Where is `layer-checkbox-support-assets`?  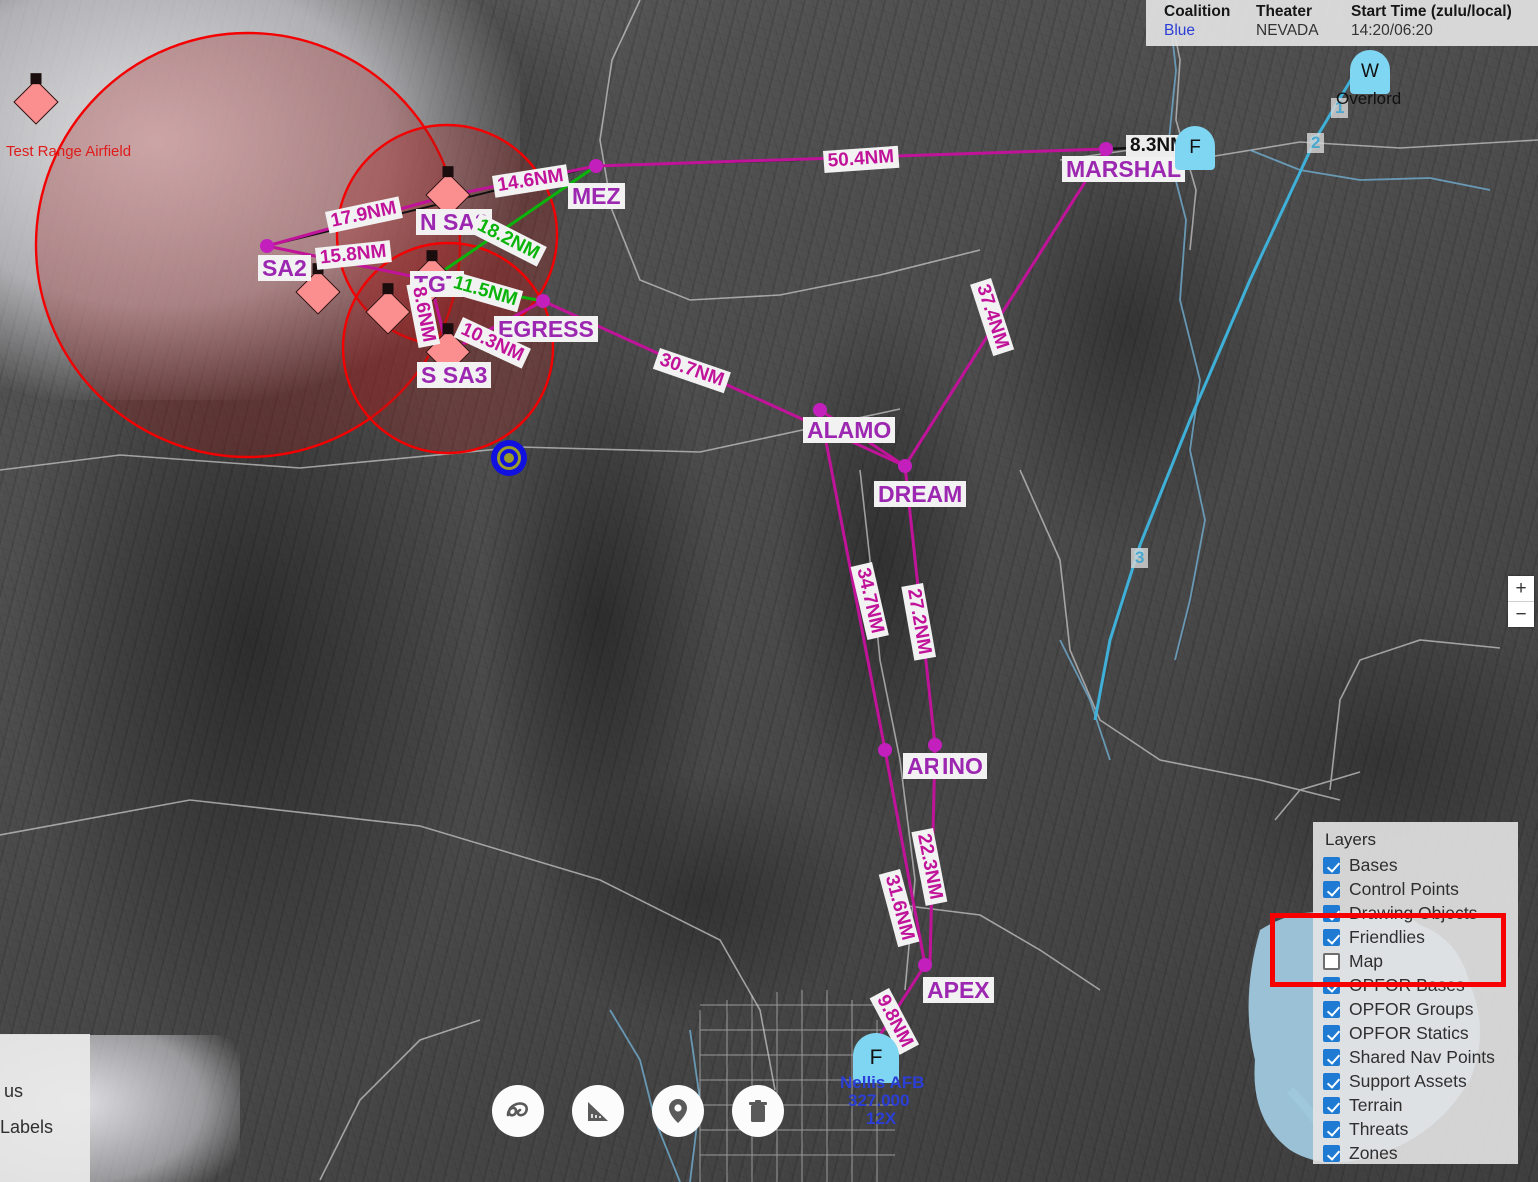 layer-checkbox-support-assets is located at coordinates (1331, 1081).